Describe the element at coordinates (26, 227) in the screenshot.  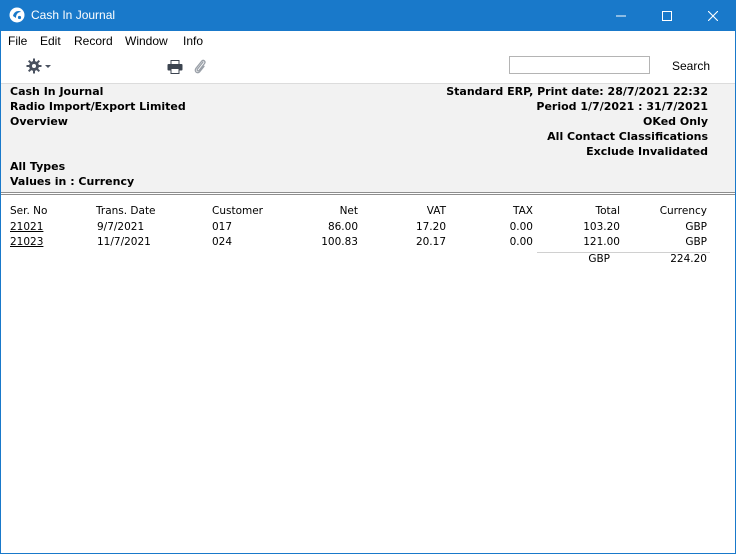
I see `table-row-ser-no-link: 21021` at that location.